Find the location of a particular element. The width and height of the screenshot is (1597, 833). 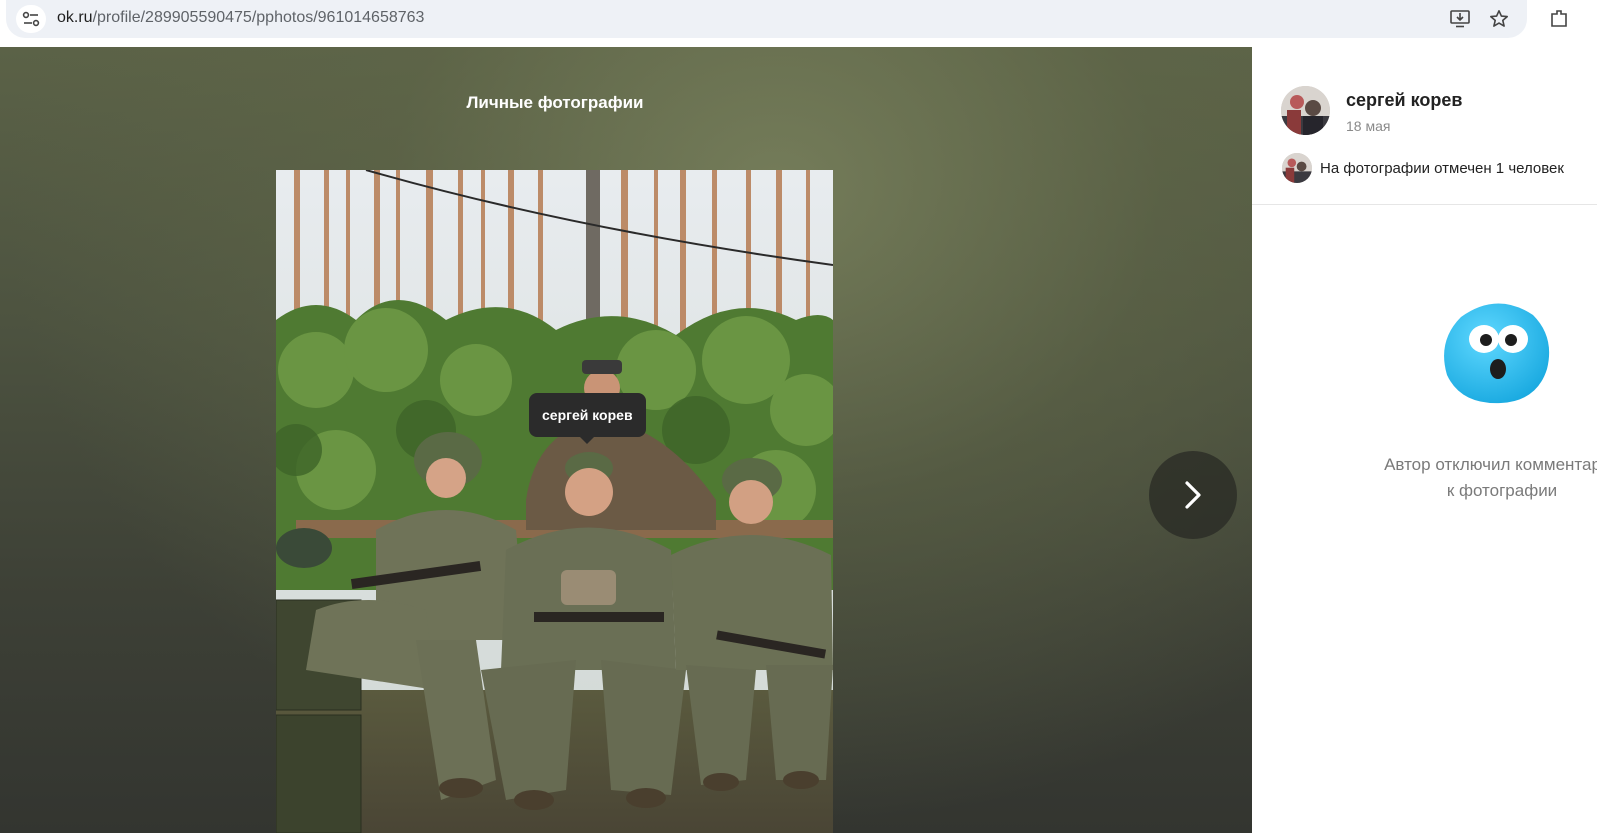

author-name: сергей корев is located at coordinates (1404, 100).